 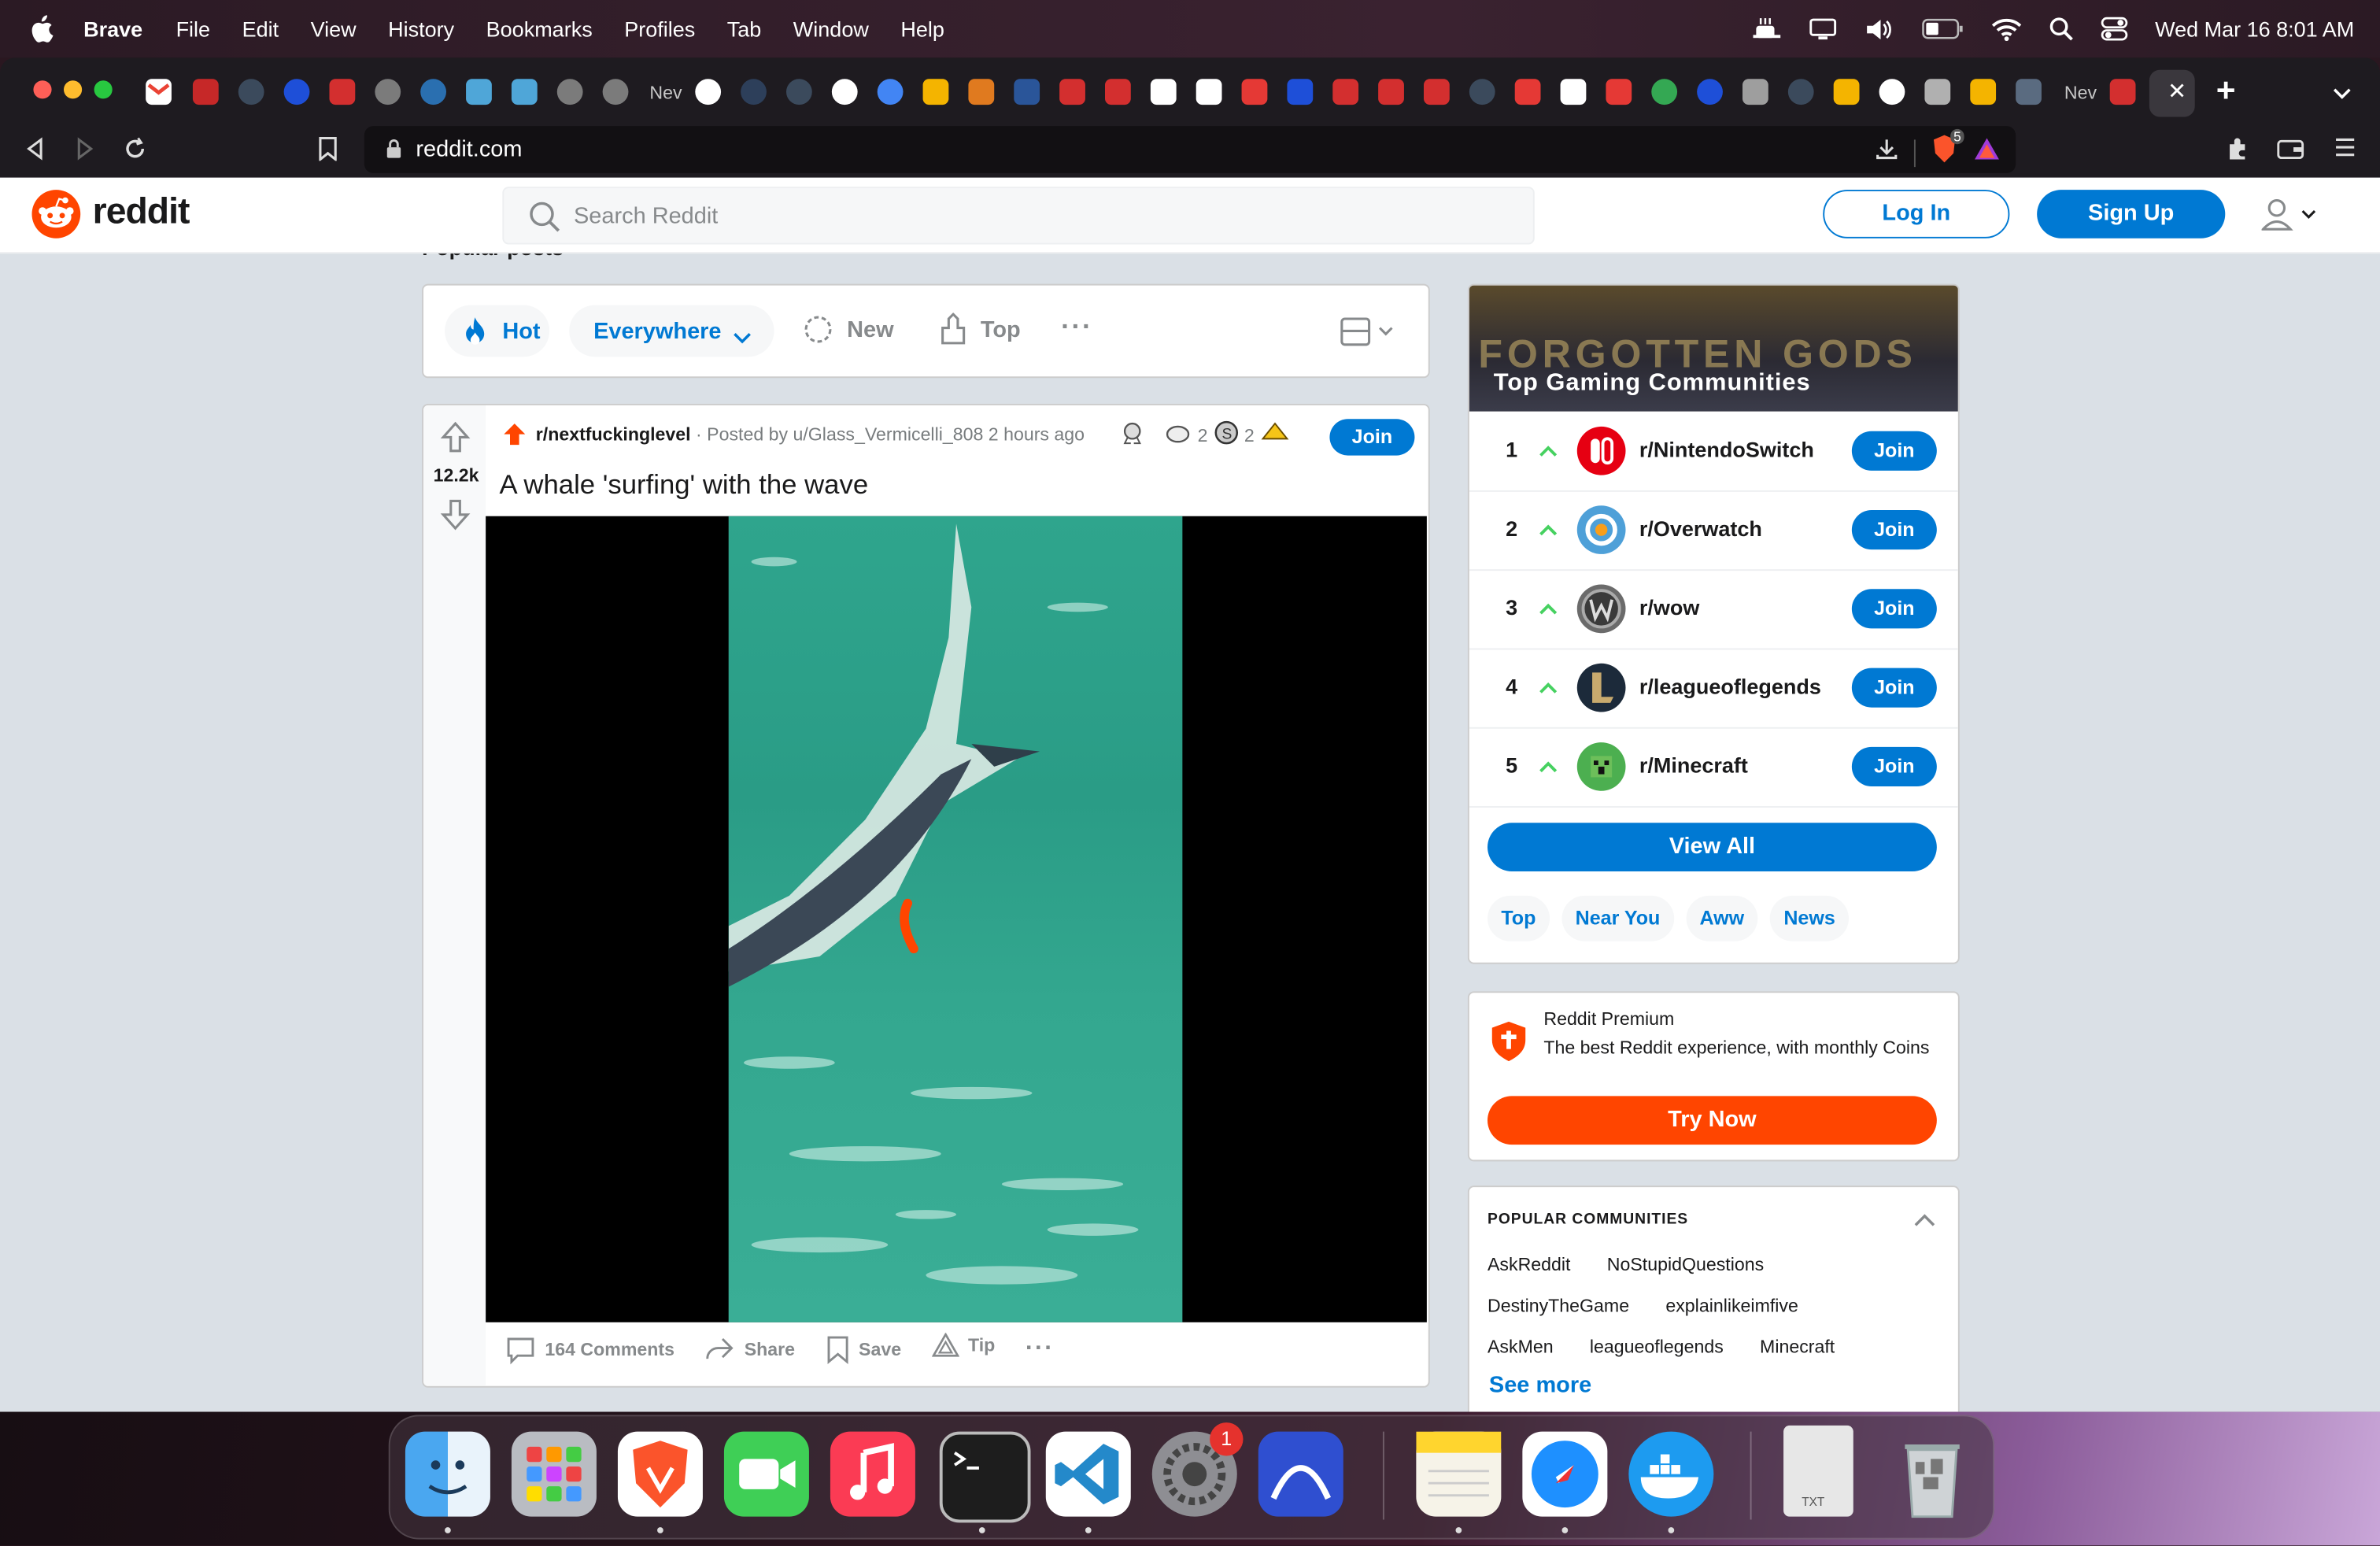 I want to click on forward-icon, so click(x=85, y=153).